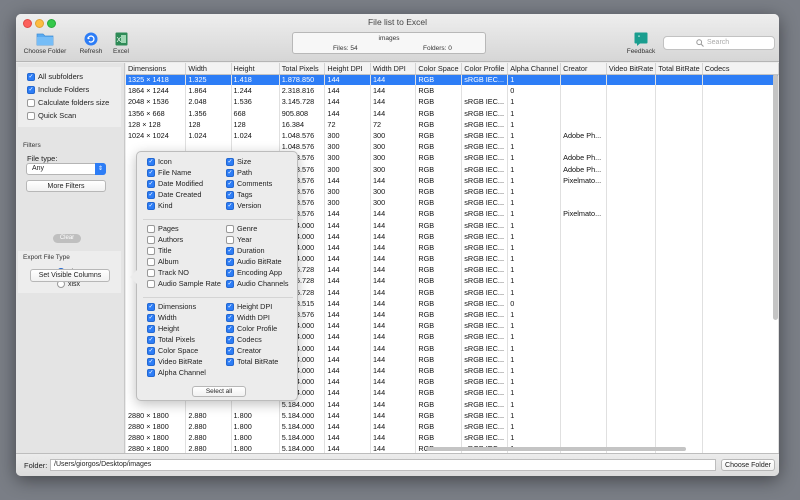 The width and height of the screenshot is (800, 500). I want to click on column-header: Total BitRate, so click(679, 69).